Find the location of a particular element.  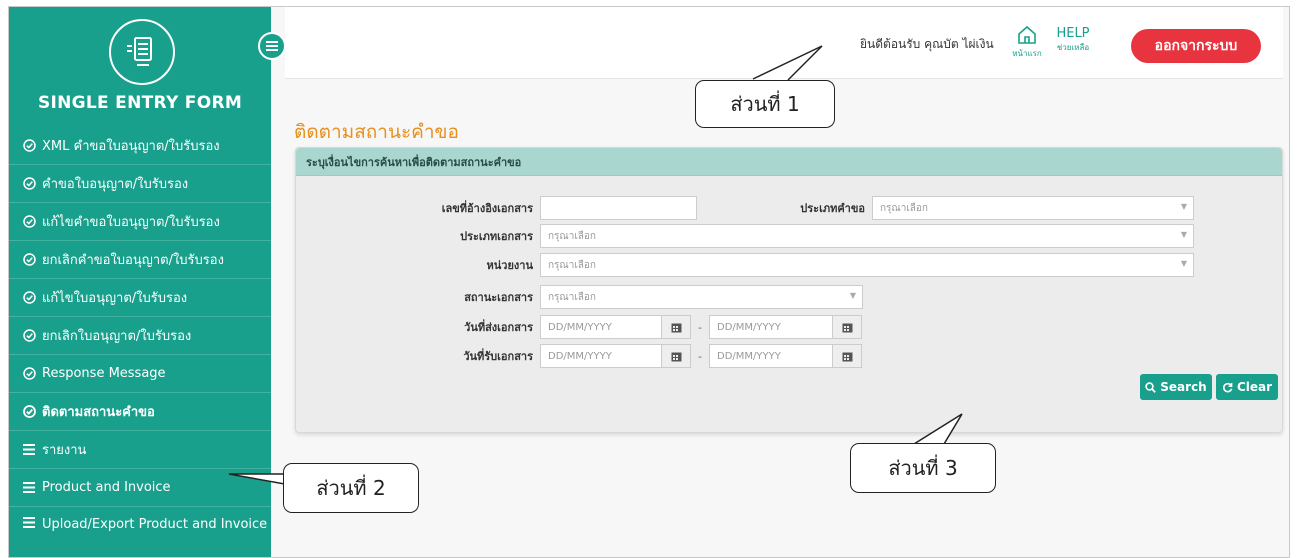

help-label: ช่วยเหลือ is located at coordinates (1073, 47).